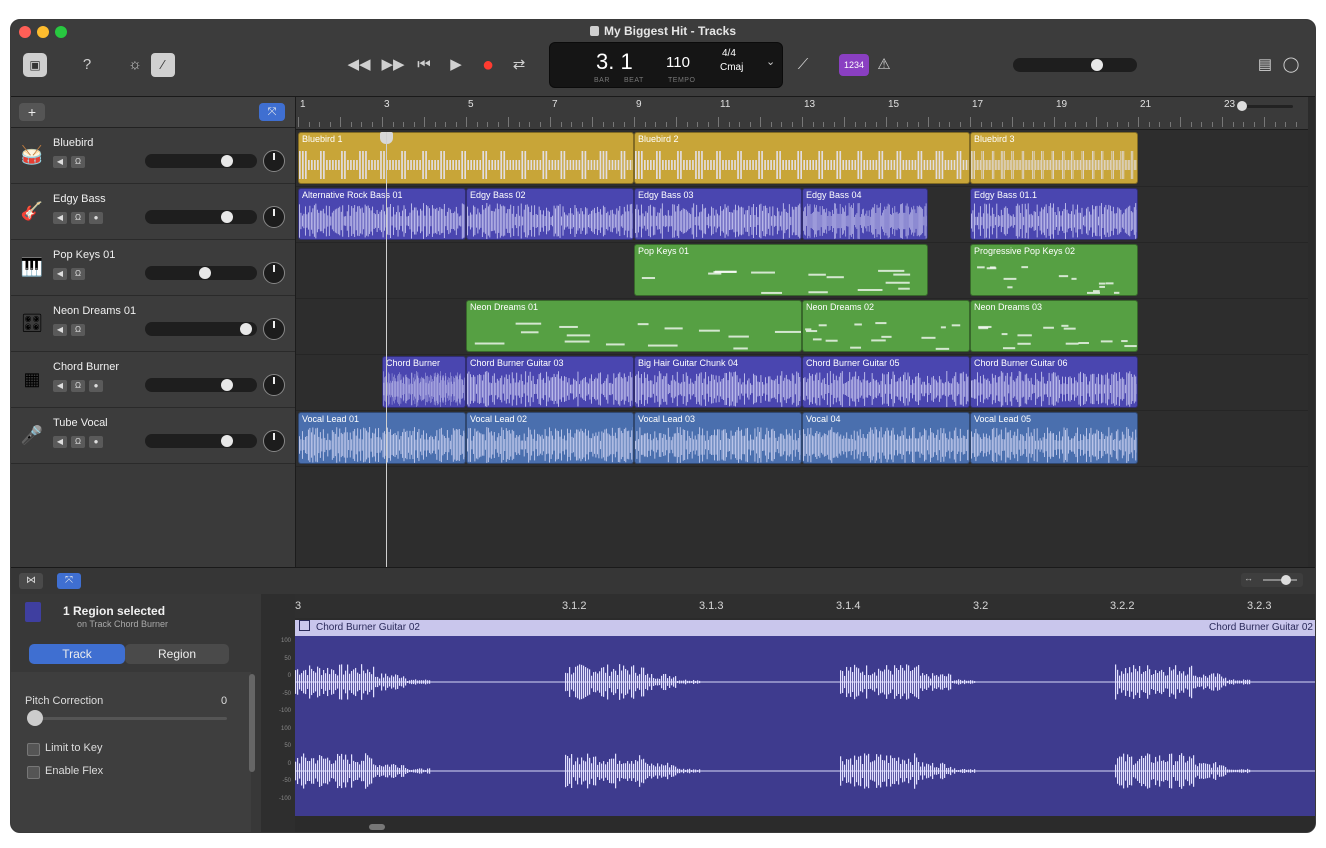 Image resolution: width=1326 pixels, height=848 pixels. Describe the element at coordinates (854, 65) in the screenshot. I see `count-in-button: 1234` at that location.